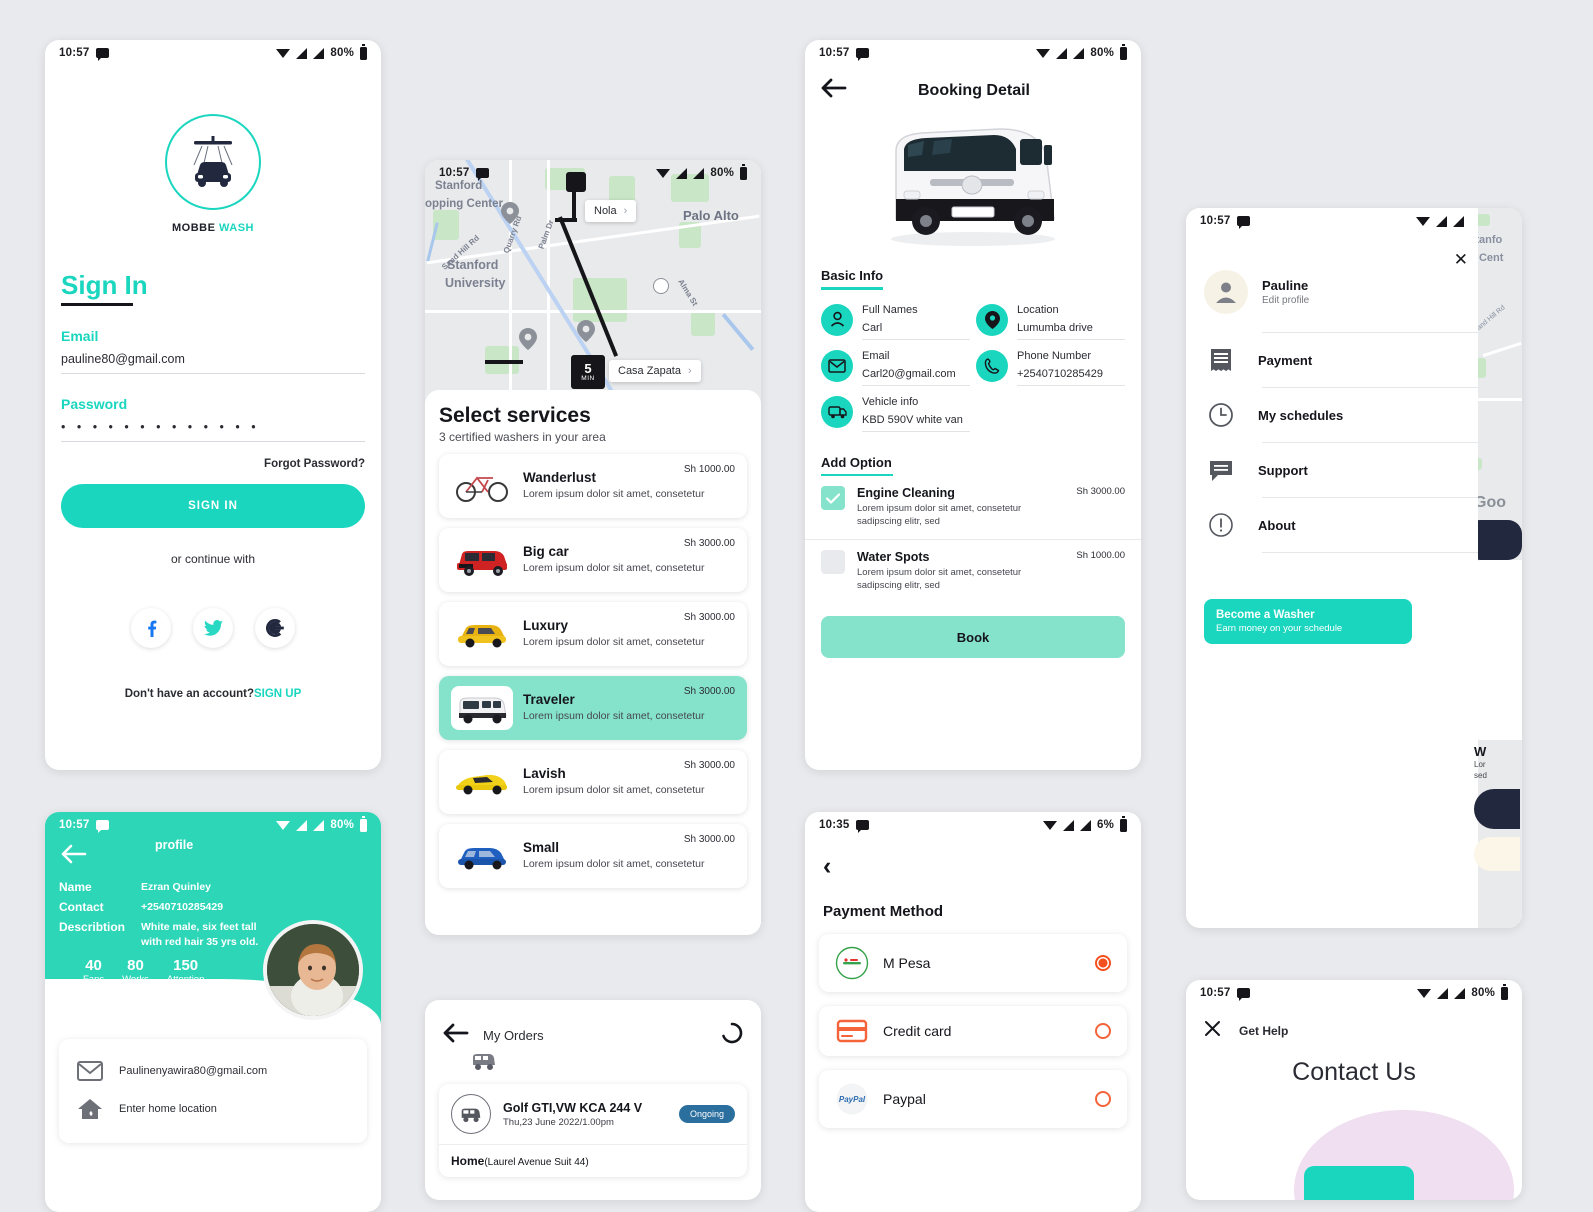 The image size is (1593, 1212). What do you see at coordinates (220, 887) in the screenshot?
I see `profile-name-row: Name Ezran Quinley` at bounding box center [220, 887].